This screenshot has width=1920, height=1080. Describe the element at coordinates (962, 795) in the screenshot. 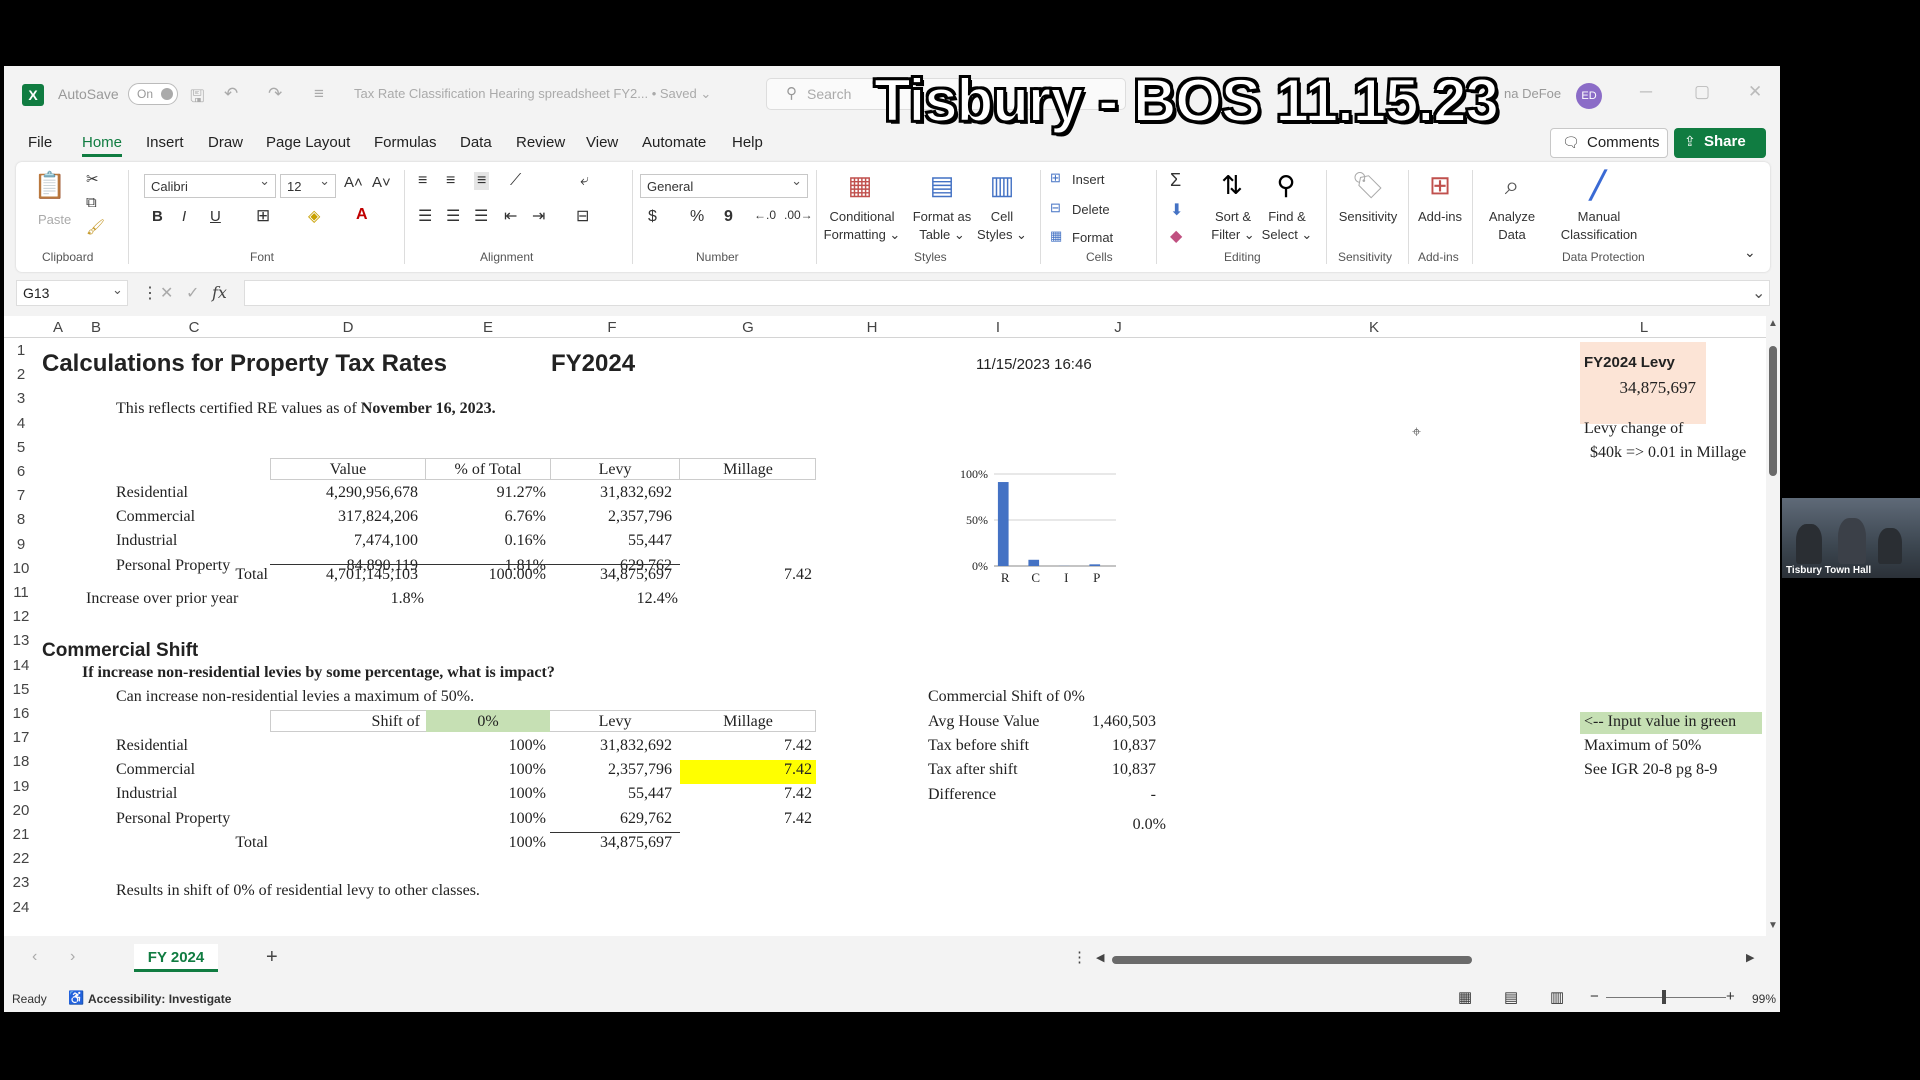

I see `shift-panel-label: Difference` at that location.